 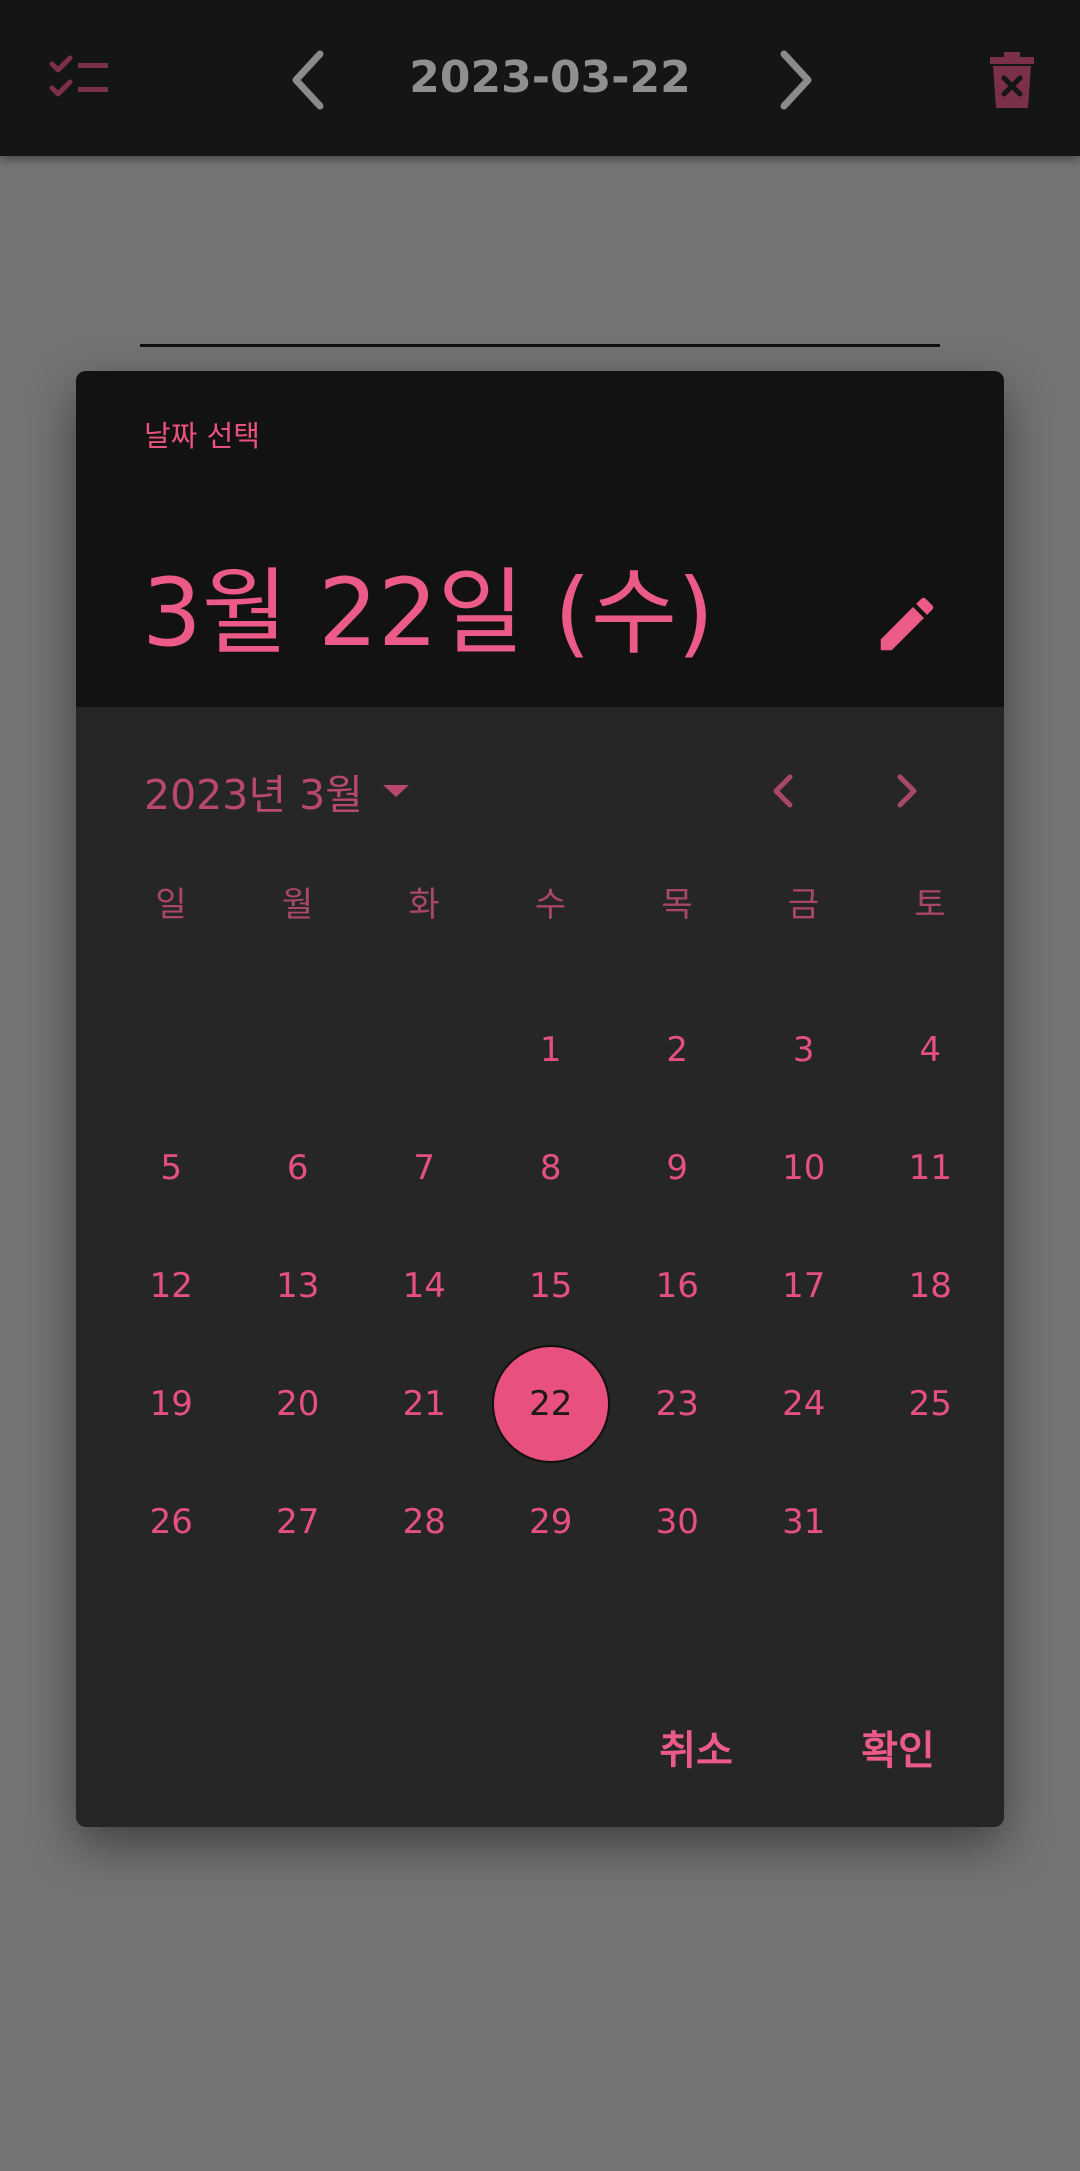 What do you see at coordinates (677, 1286) in the screenshot?
I see `calendar-day: 16` at bounding box center [677, 1286].